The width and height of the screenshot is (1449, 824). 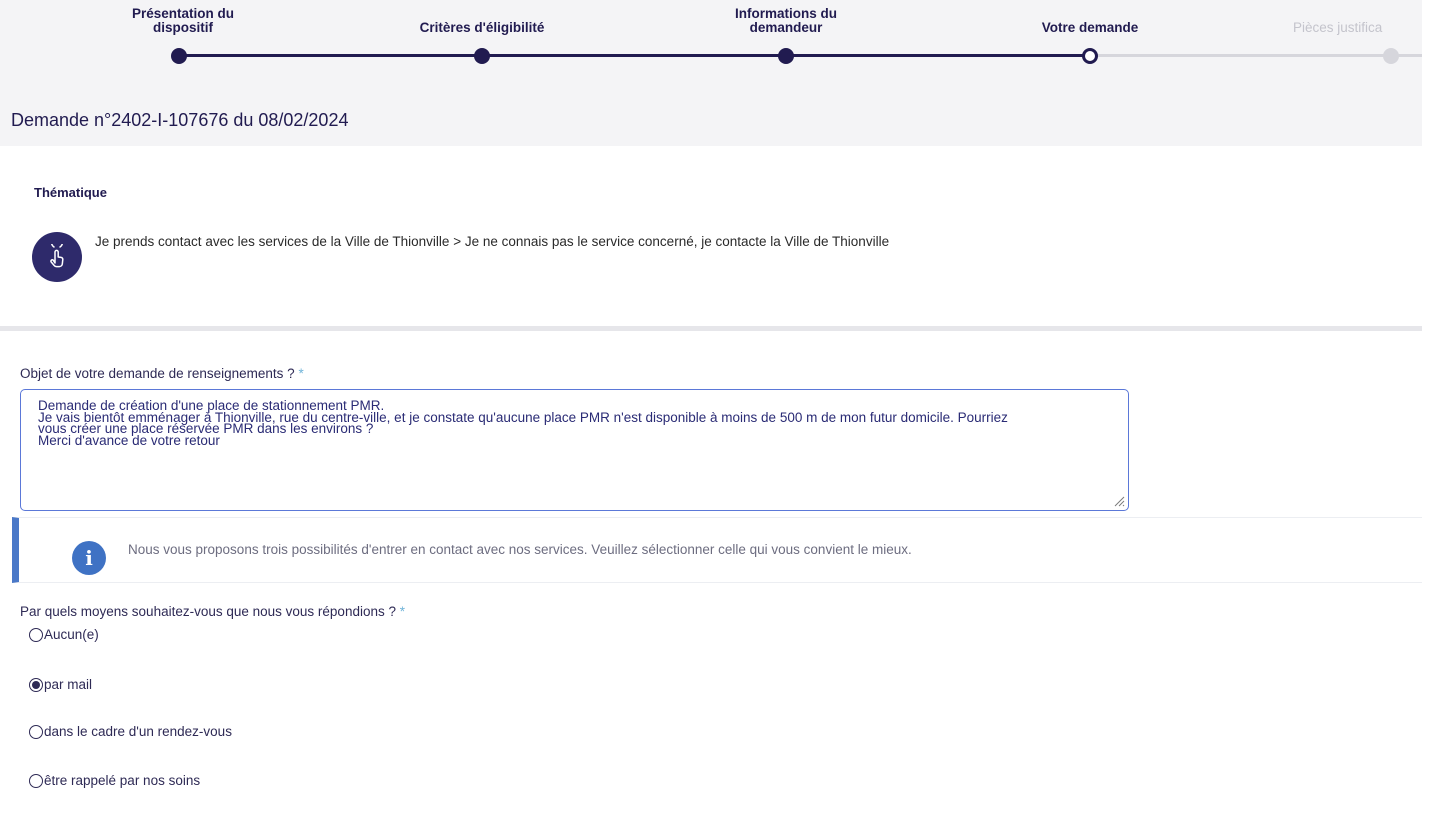 What do you see at coordinates (1090, 56) in the screenshot?
I see `step-dot-votre-demande` at bounding box center [1090, 56].